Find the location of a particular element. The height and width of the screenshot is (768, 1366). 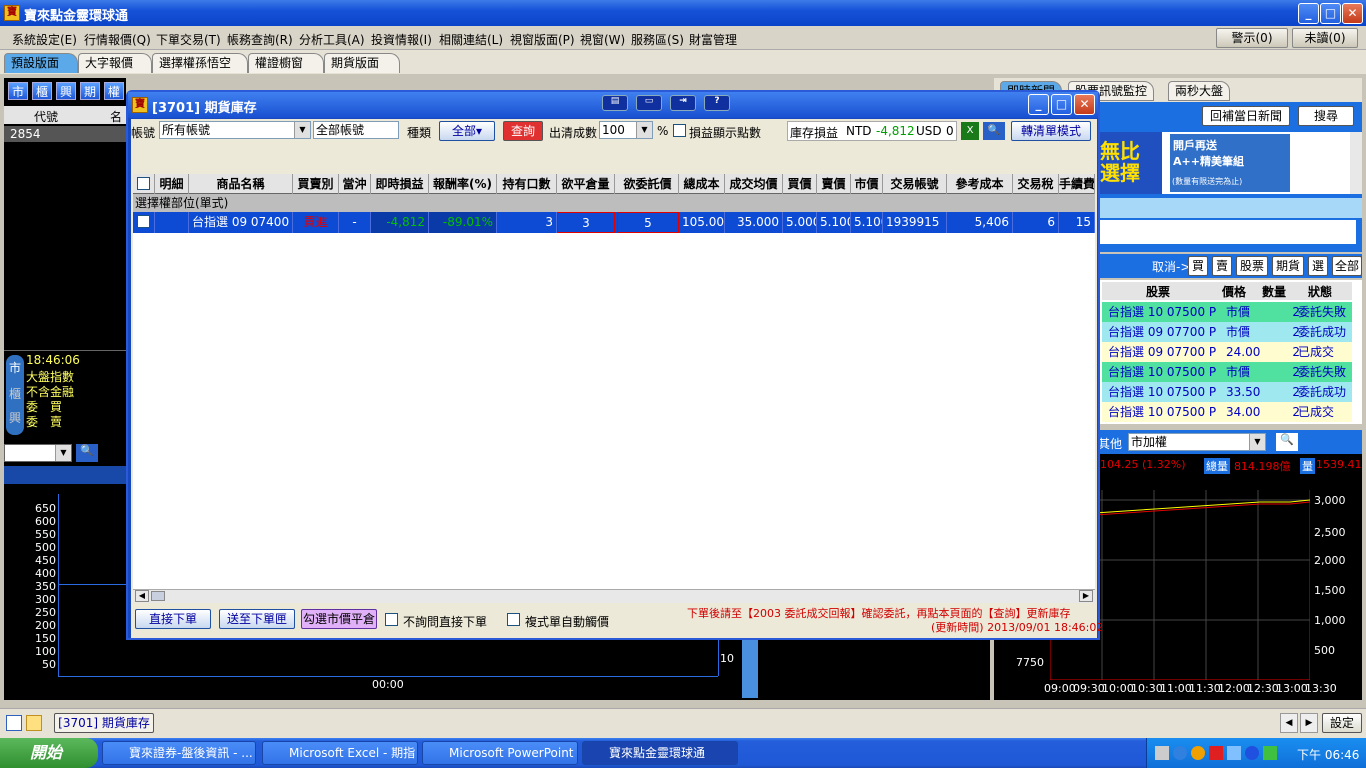

order-row: 台指選 09 07700 P 24.00 2 已成交 is located at coordinates (1227, 352).